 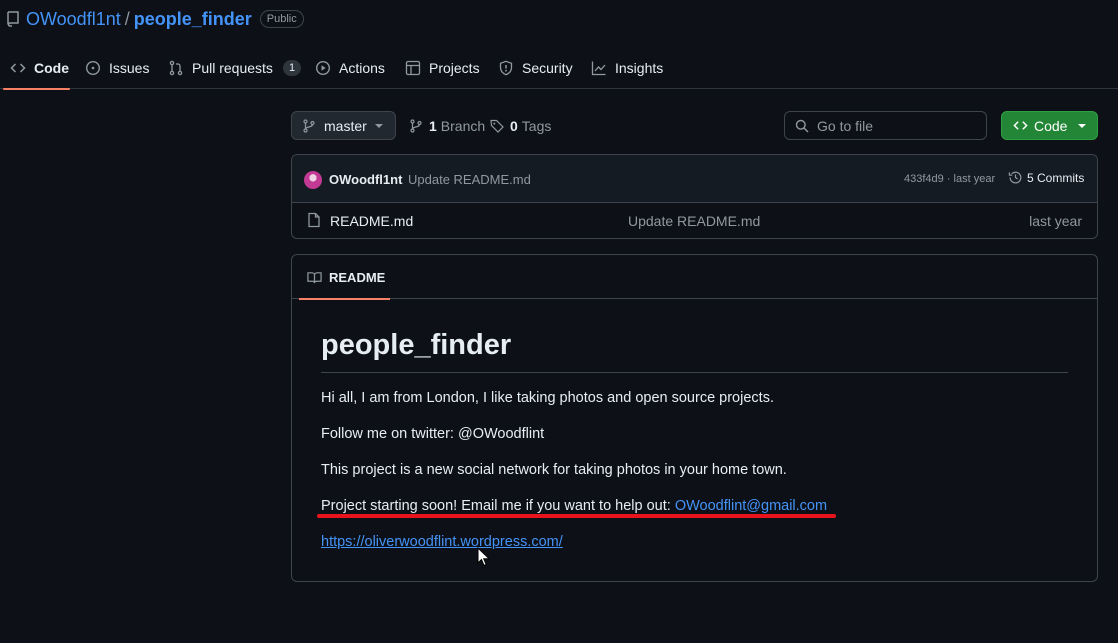 What do you see at coordinates (694, 372) in the screenshot?
I see `heading-divider` at bounding box center [694, 372].